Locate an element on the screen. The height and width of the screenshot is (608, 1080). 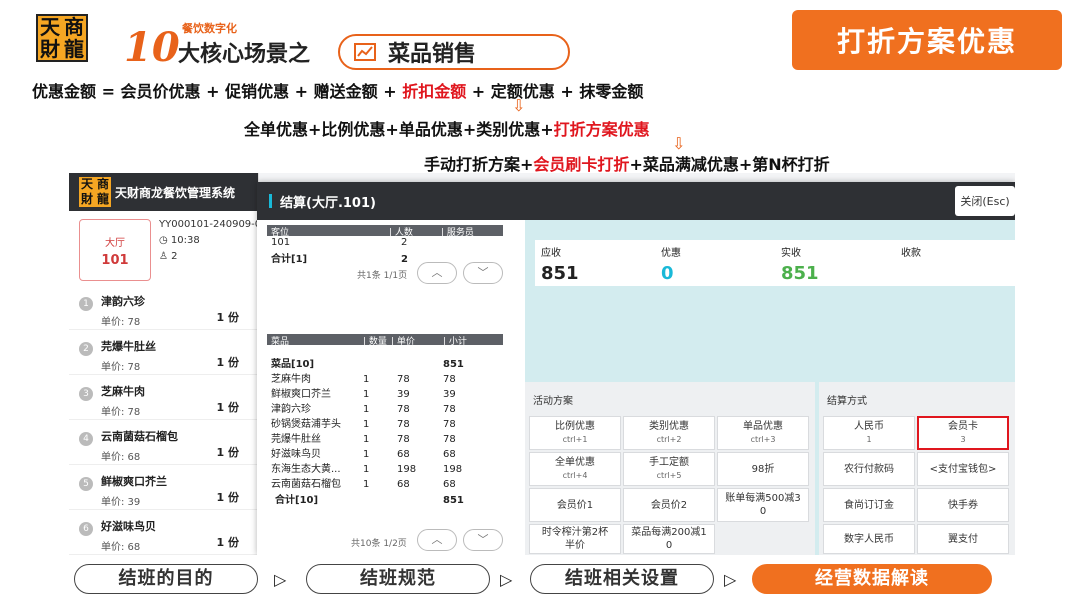
item-index: 5 is located at coordinates (86, 484).